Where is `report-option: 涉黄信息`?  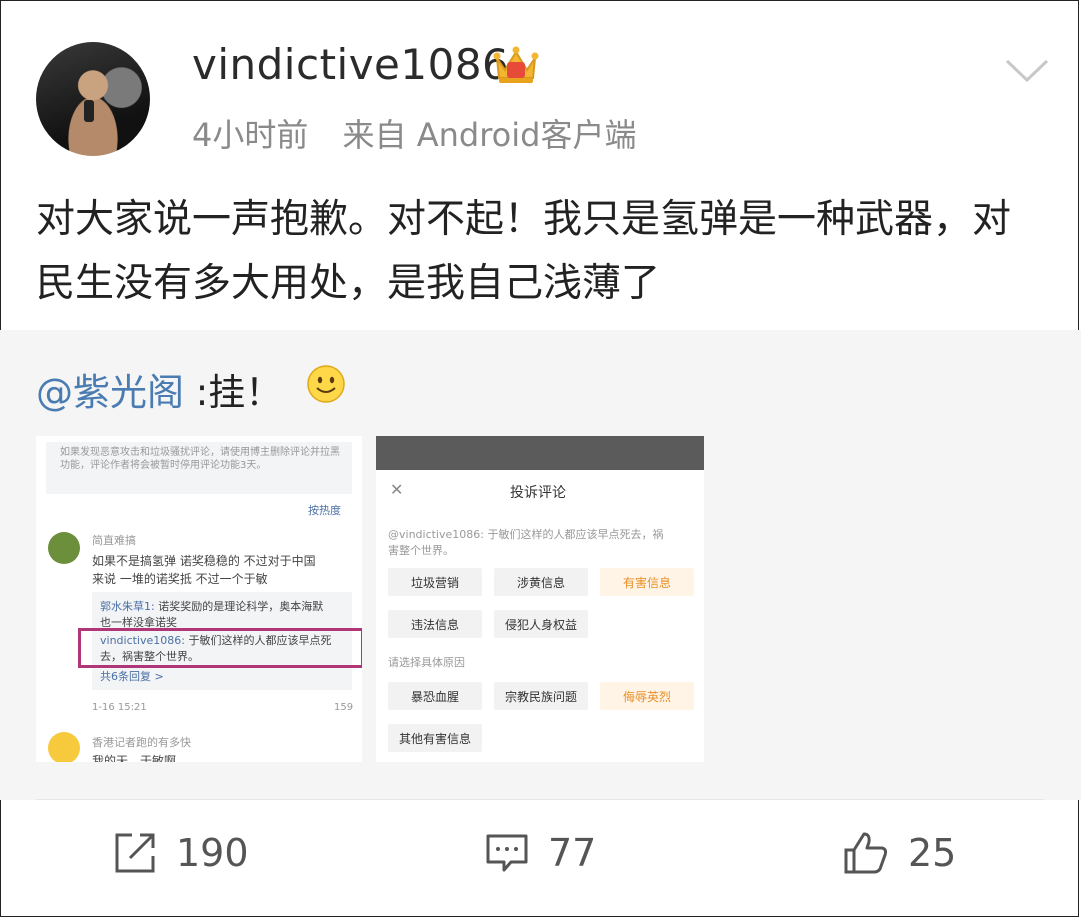 report-option: 涉黄信息 is located at coordinates (541, 582).